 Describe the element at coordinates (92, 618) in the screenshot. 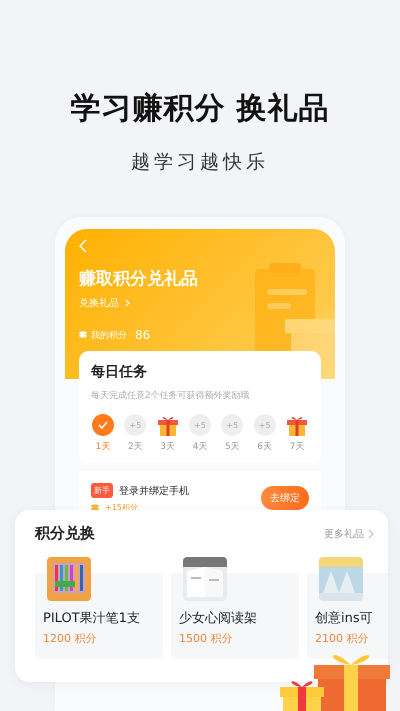

I see `gift-name: PILOT果汁笔1支` at that location.